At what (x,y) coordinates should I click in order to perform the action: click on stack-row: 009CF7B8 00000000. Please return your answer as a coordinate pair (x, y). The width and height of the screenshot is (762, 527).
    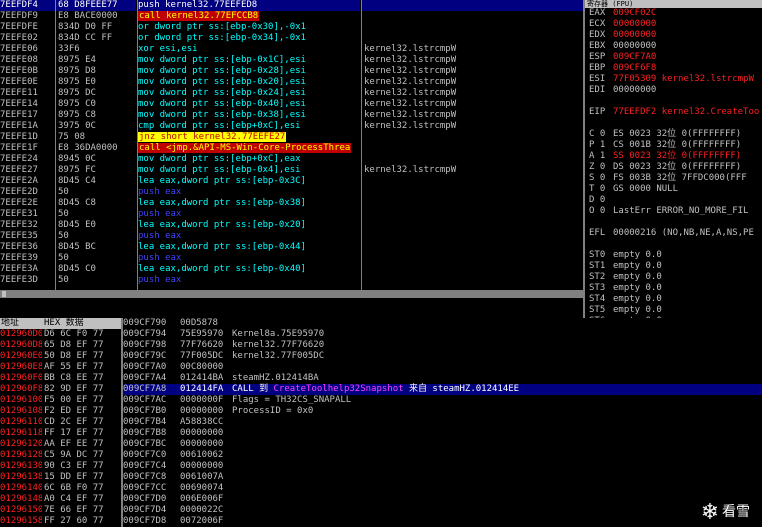
    Looking at the image, I should click on (442, 433).